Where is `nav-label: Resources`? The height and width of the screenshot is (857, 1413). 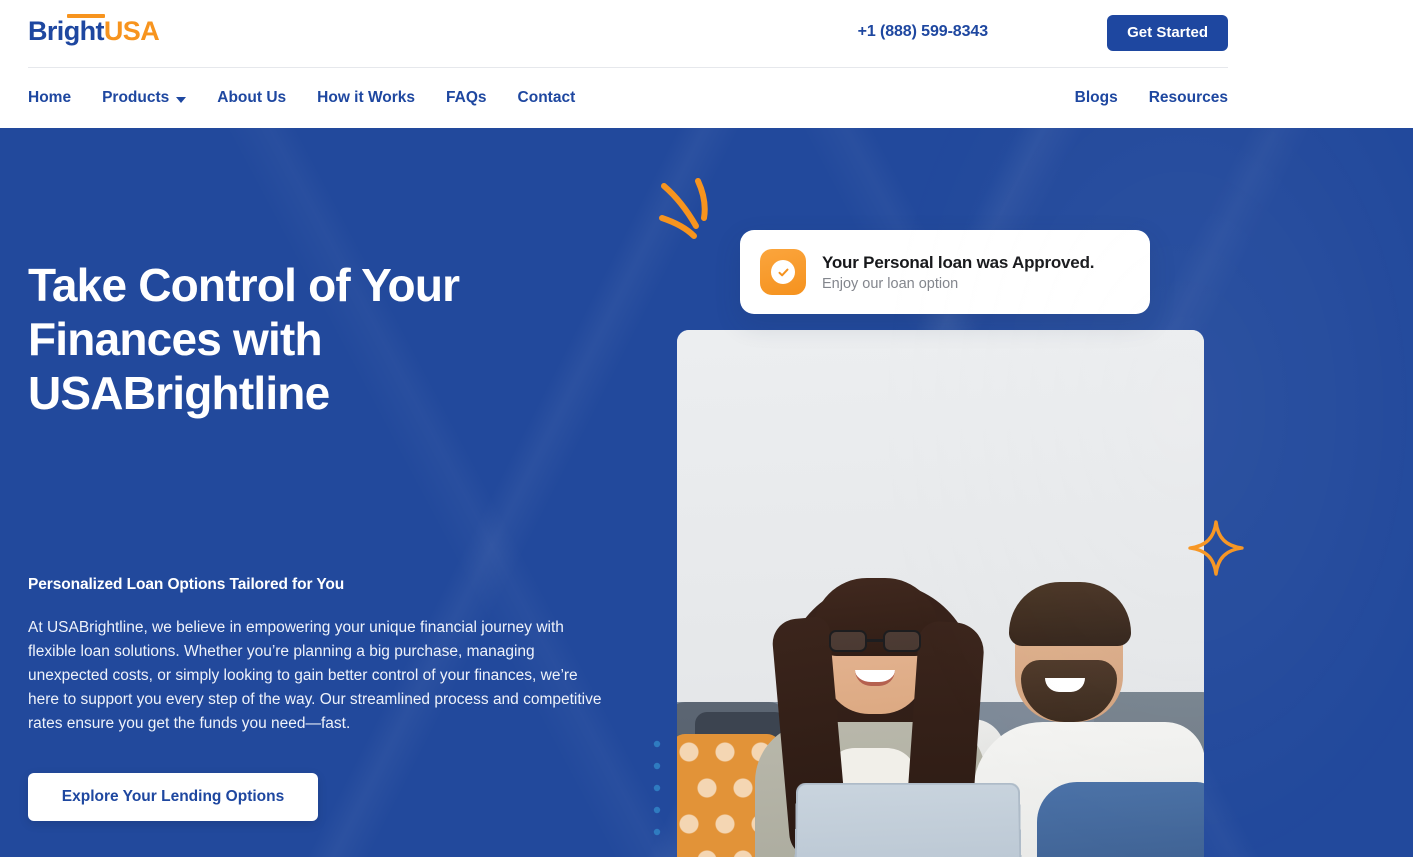
nav-label: Resources is located at coordinates (1188, 97).